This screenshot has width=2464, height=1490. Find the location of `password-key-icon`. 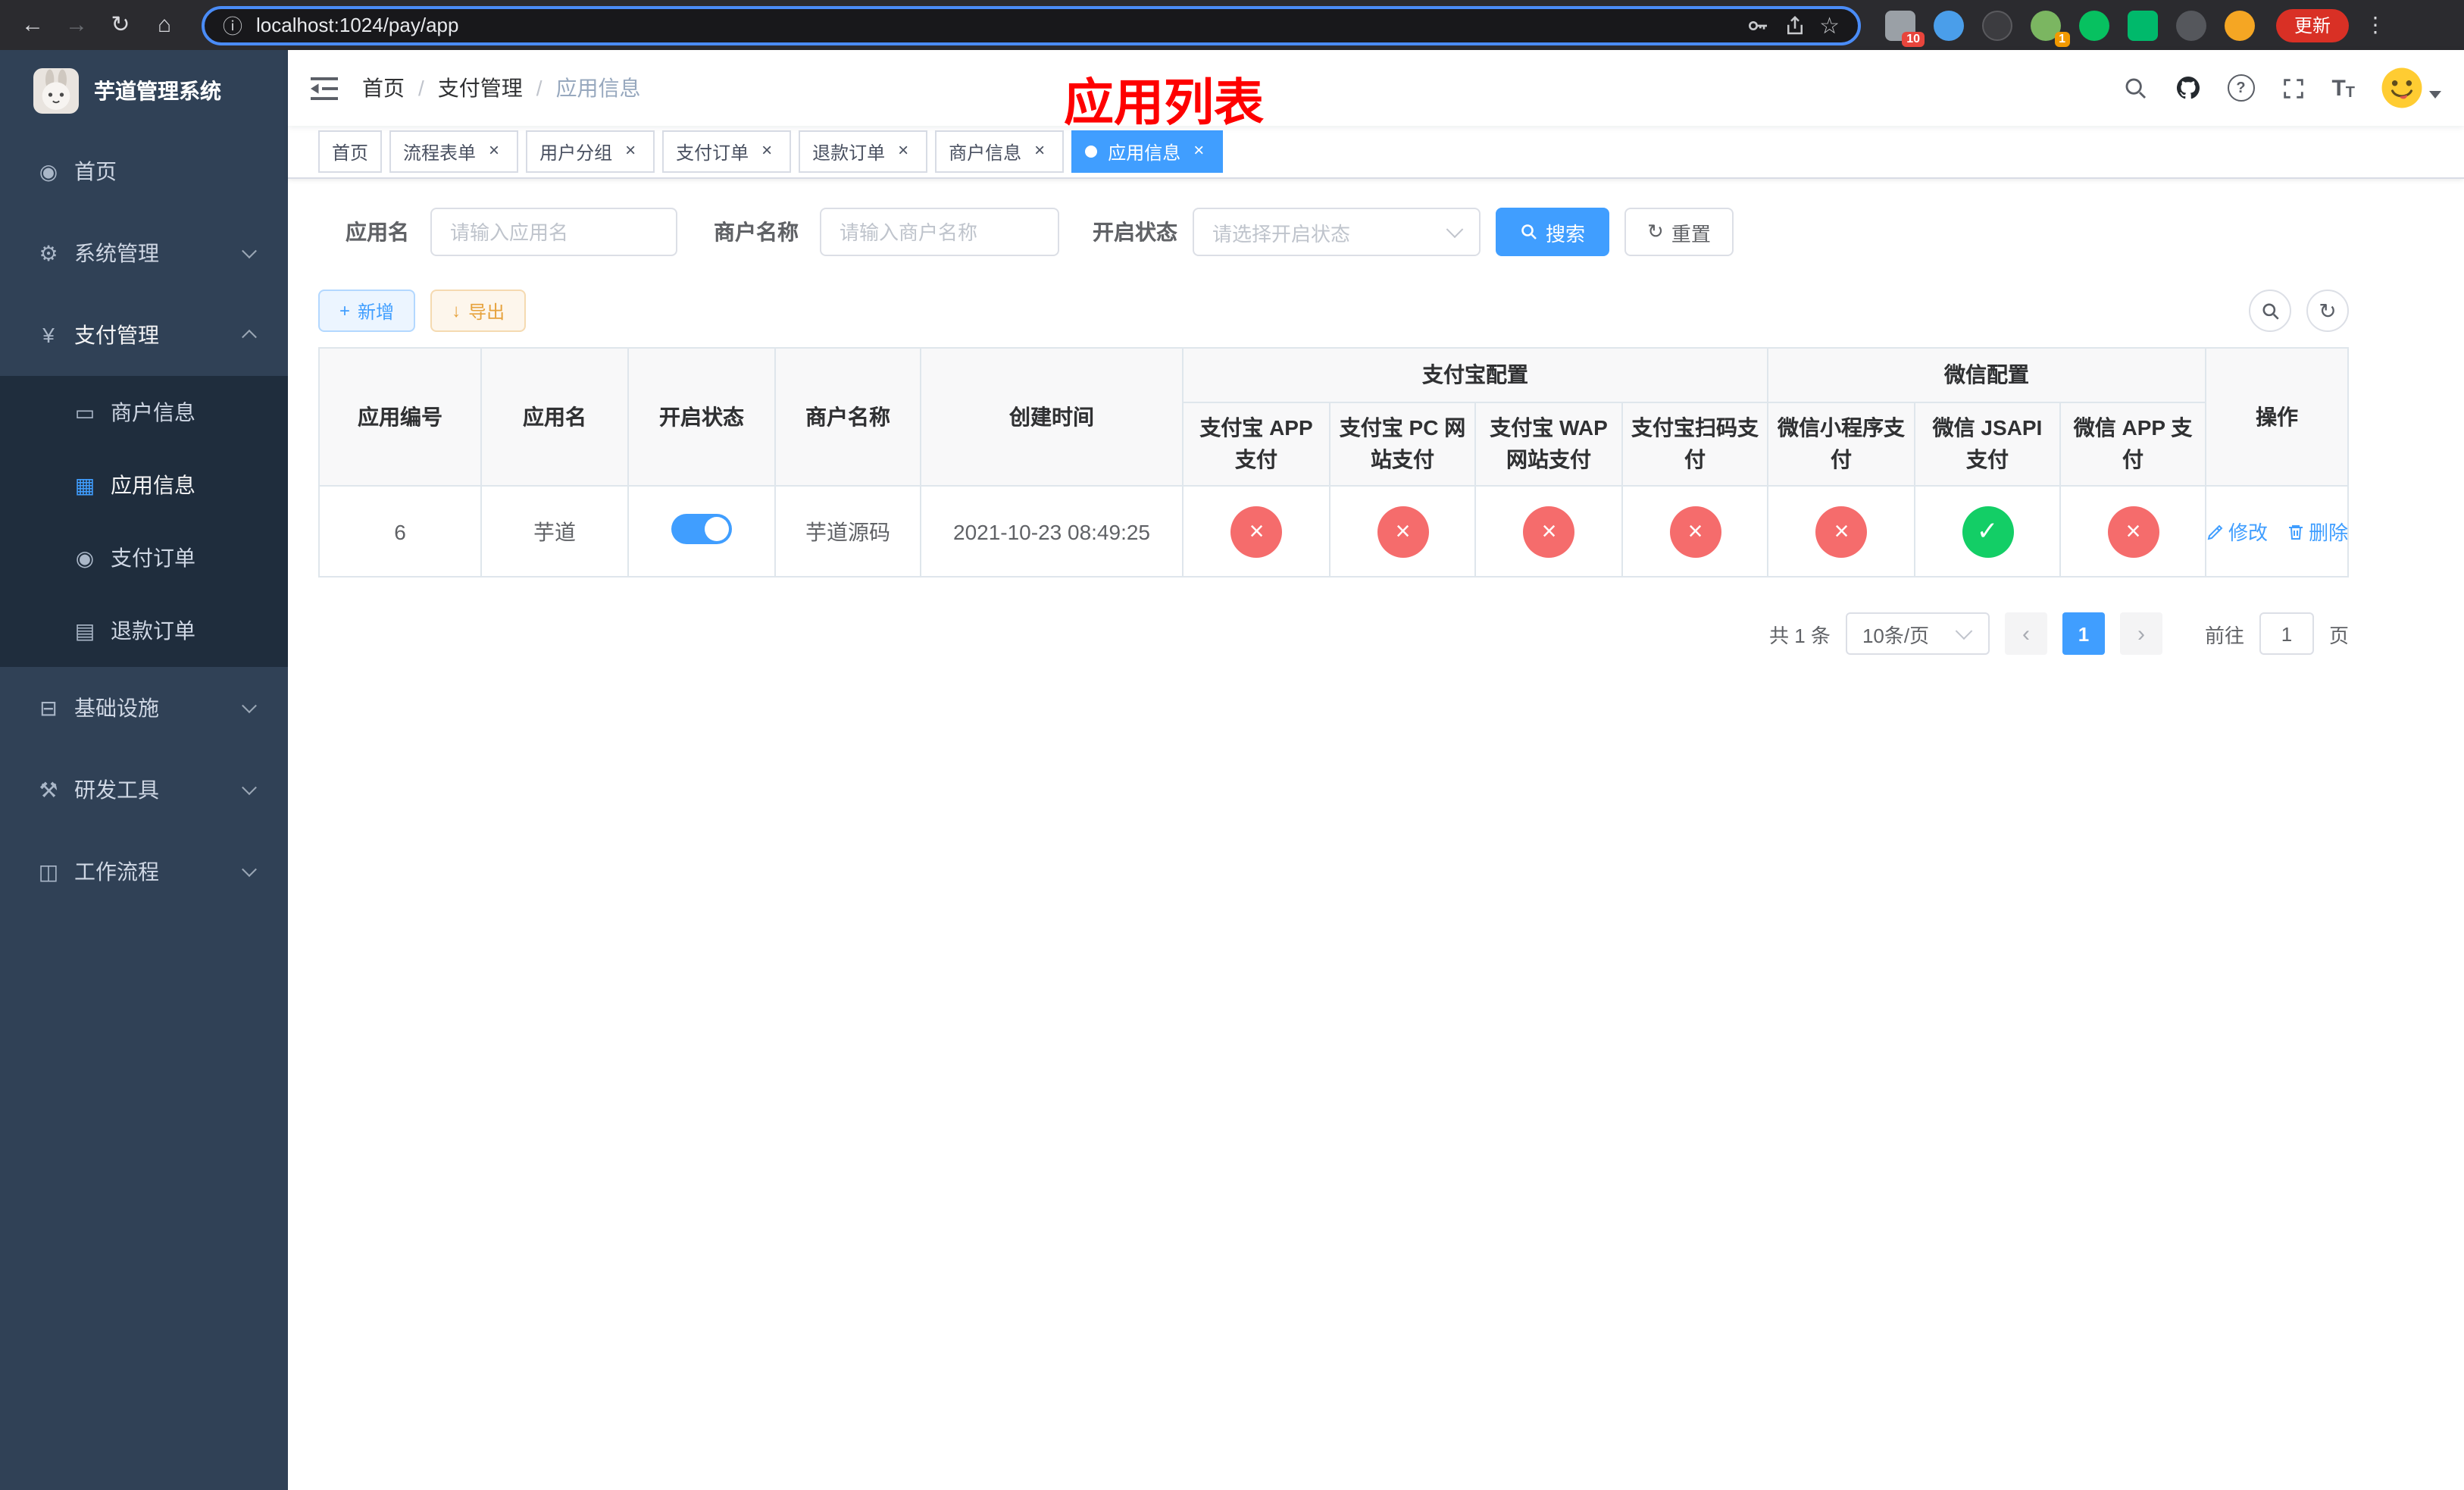

password-key-icon is located at coordinates (1757, 25).